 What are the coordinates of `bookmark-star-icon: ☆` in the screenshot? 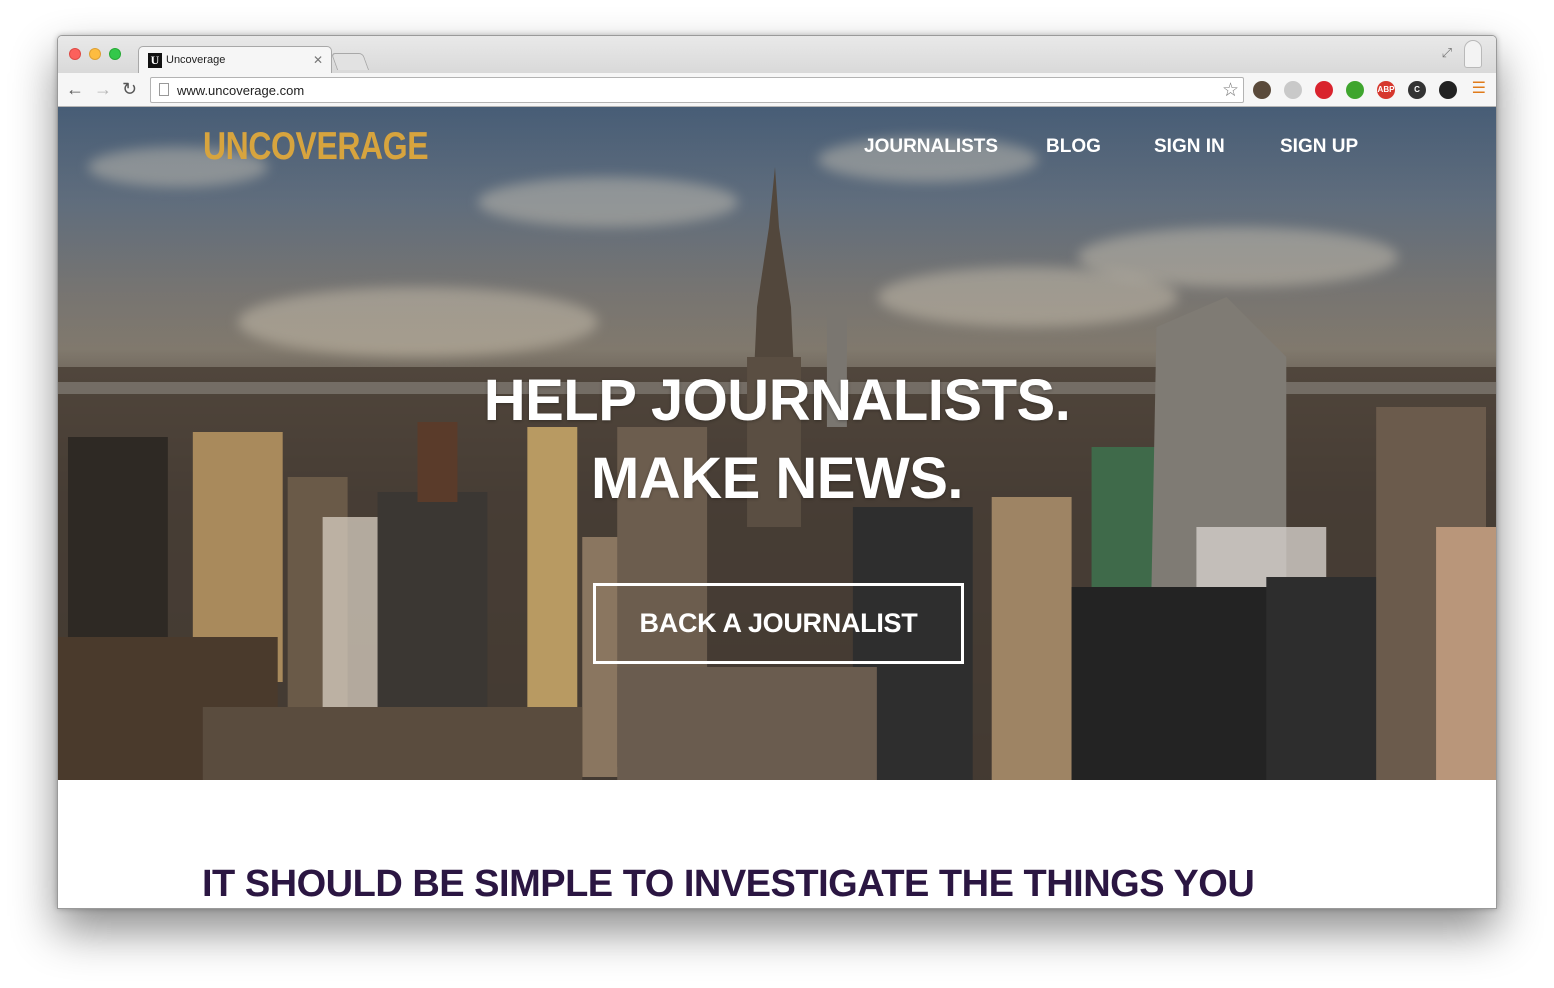 It's located at (1230, 90).